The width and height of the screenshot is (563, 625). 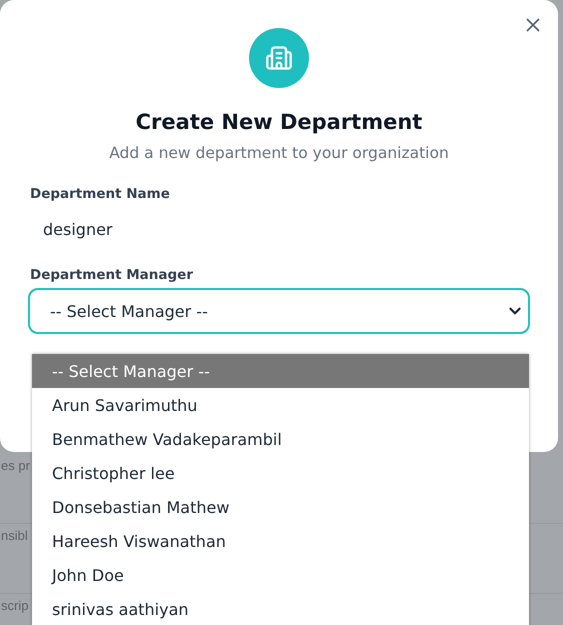 What do you see at coordinates (111, 275) in the screenshot?
I see `field-label: Department Manager` at bounding box center [111, 275].